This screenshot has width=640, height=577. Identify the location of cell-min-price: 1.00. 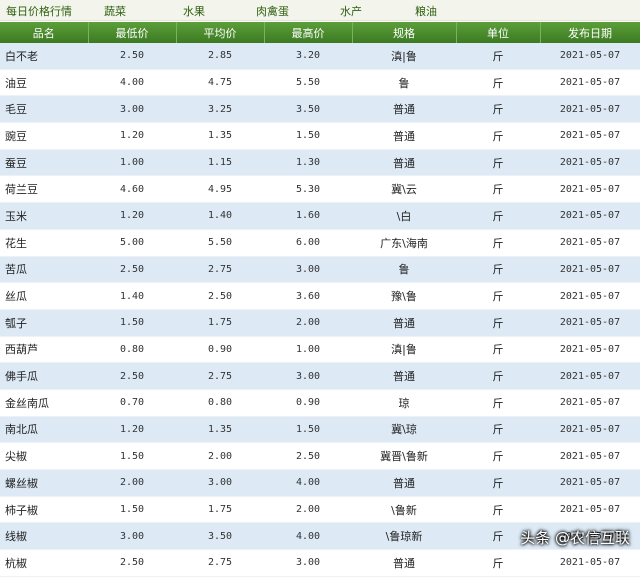
(132, 163).